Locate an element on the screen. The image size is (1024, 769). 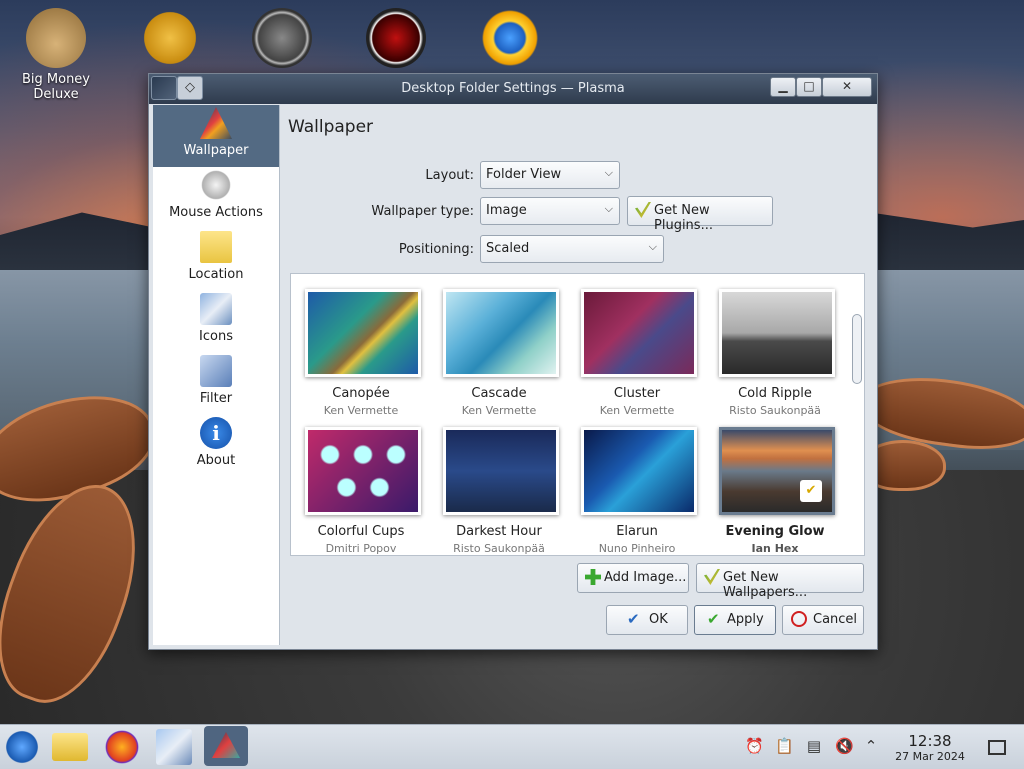
positioning-select: Scaled ⌵ is located at coordinates (572, 249).